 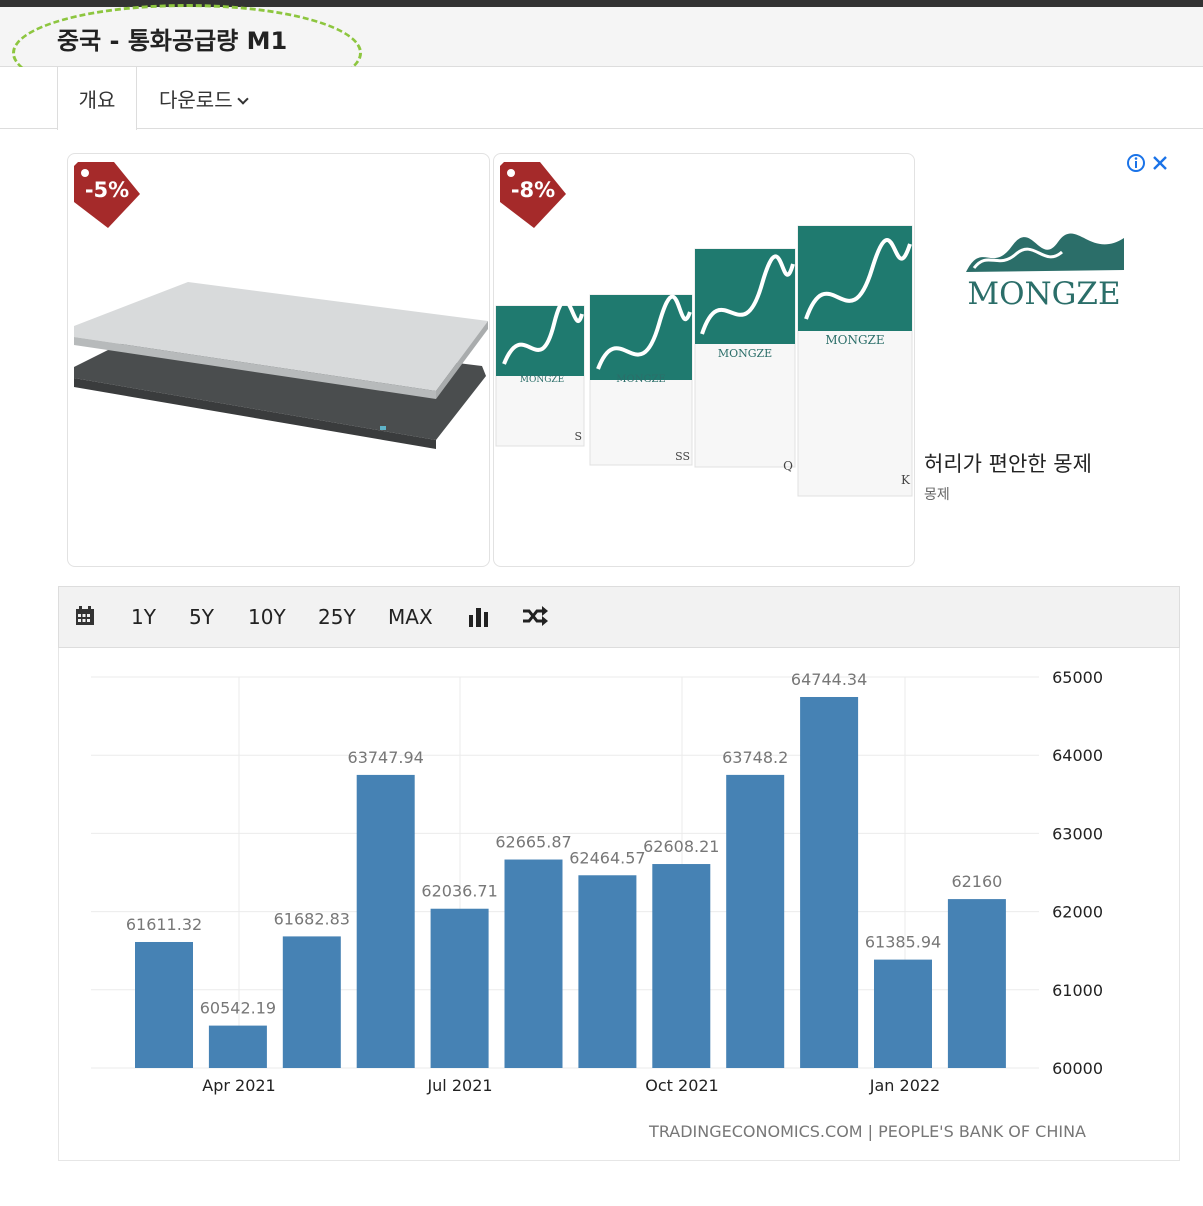 What do you see at coordinates (976, 881) in the screenshot?
I see `bar-value-label: 62160` at bounding box center [976, 881].